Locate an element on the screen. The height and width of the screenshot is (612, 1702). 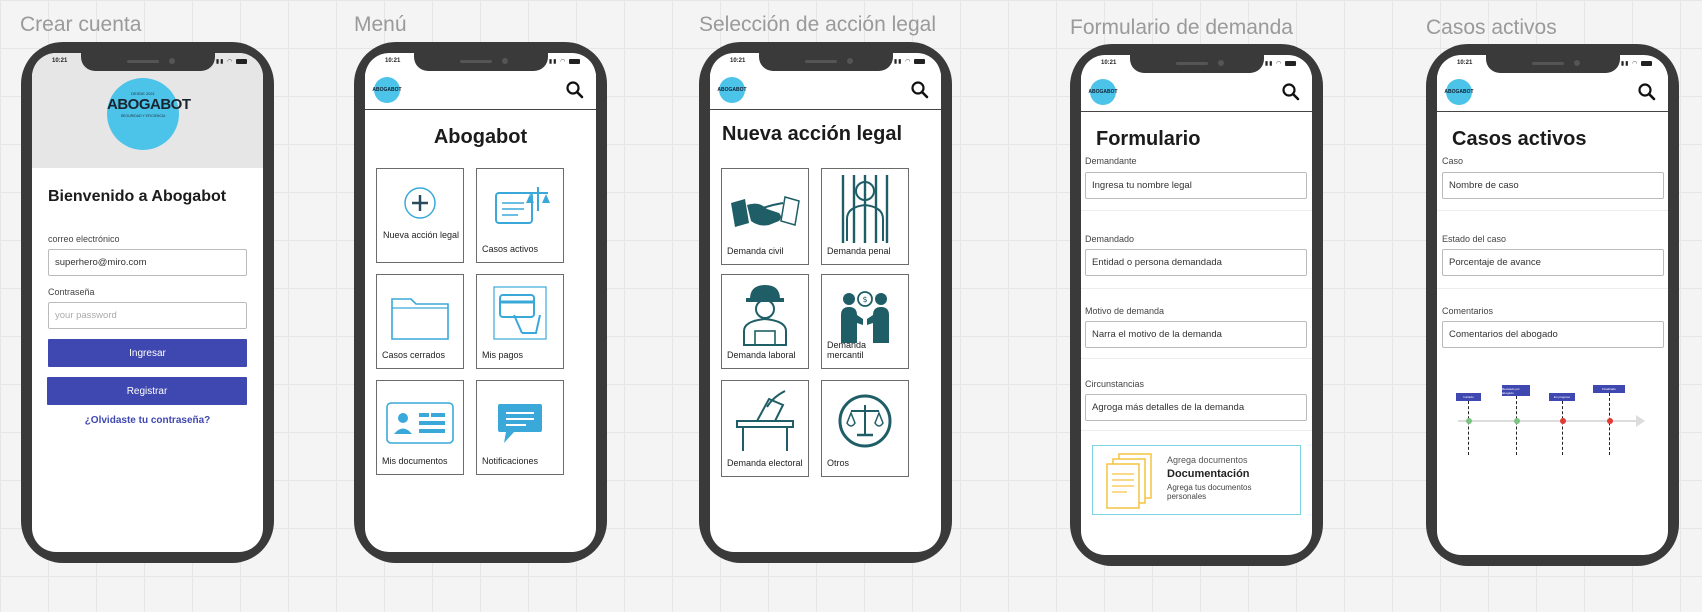
formulario-title: Formulario is located at coordinates (1148, 139).